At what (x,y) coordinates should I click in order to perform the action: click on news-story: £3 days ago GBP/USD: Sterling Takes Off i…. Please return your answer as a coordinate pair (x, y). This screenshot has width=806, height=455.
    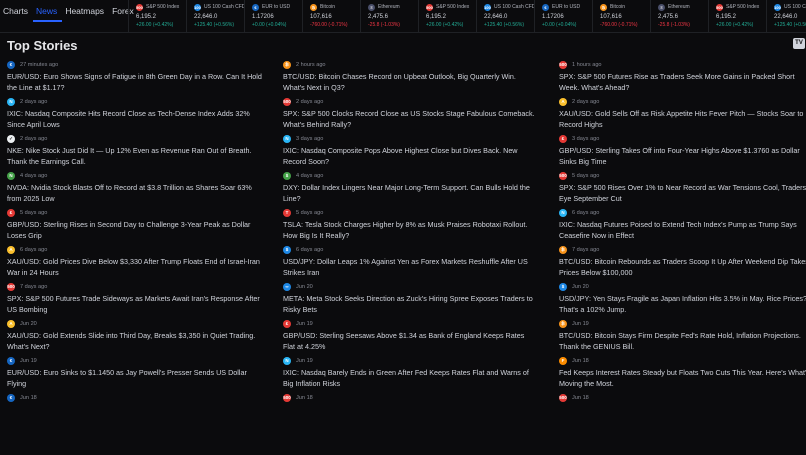
    Looking at the image, I should click on (682, 152).